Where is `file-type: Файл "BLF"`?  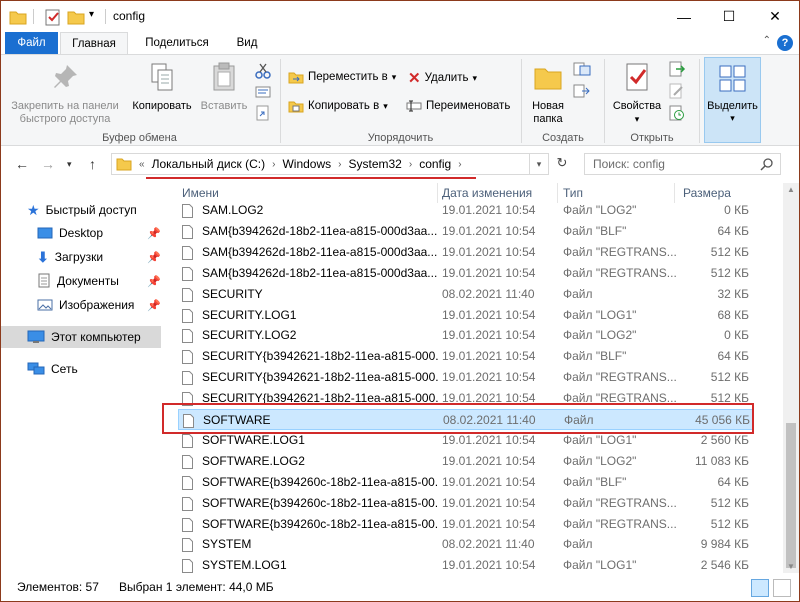 file-type: Файл "BLF" is located at coordinates (595, 356).